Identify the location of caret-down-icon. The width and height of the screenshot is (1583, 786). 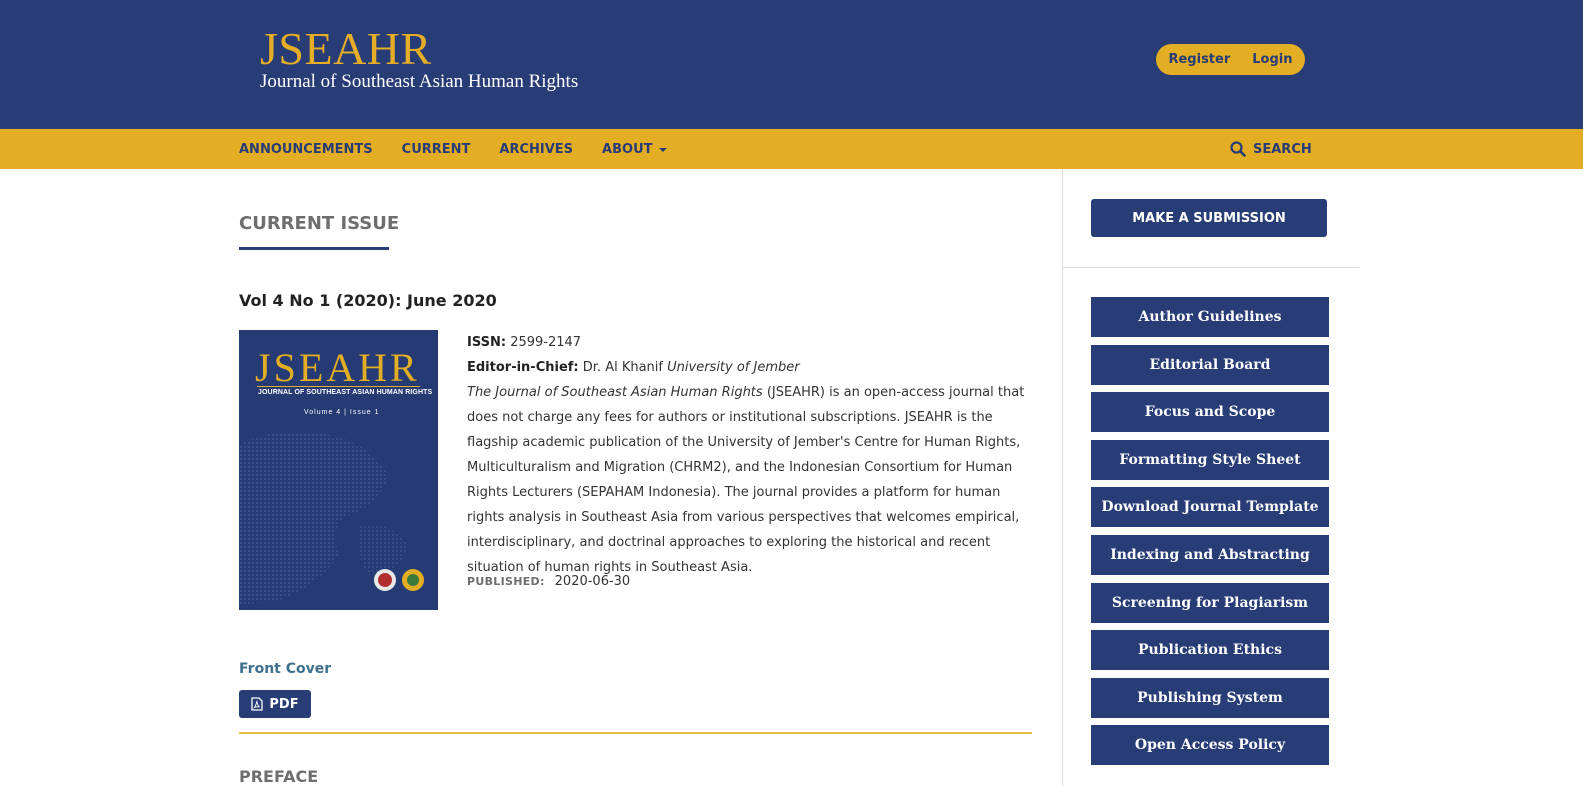
(662, 150).